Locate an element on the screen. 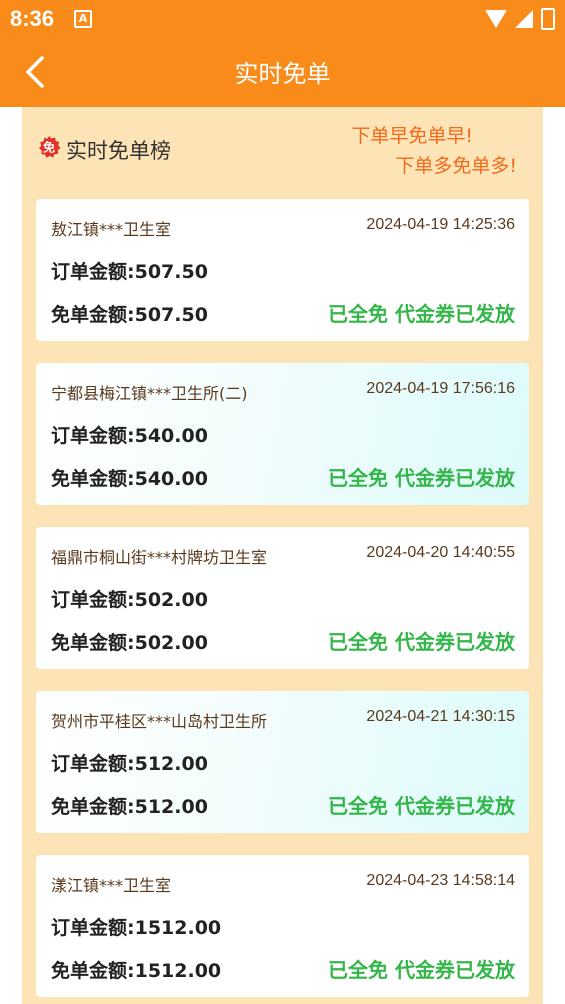  clinic-name: 宁都县梅江镇***卫生所(二) is located at coordinates (149, 393).